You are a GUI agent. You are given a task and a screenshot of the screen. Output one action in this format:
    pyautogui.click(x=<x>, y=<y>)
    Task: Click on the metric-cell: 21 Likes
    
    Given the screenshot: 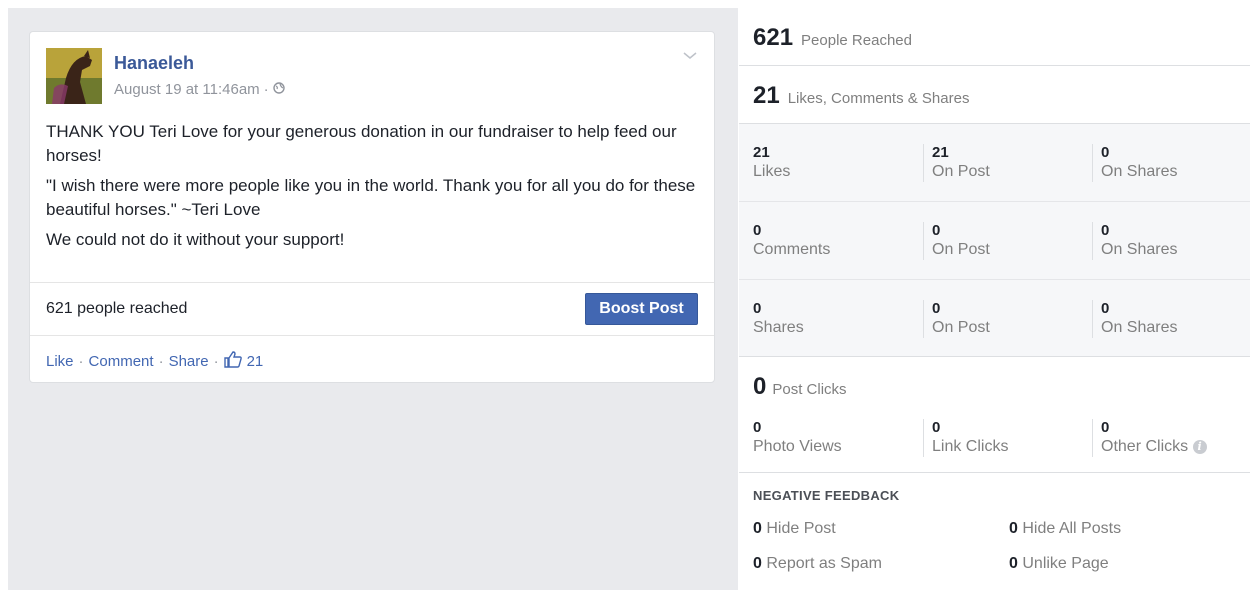 What is the action you would take?
    pyautogui.click(x=771, y=163)
    